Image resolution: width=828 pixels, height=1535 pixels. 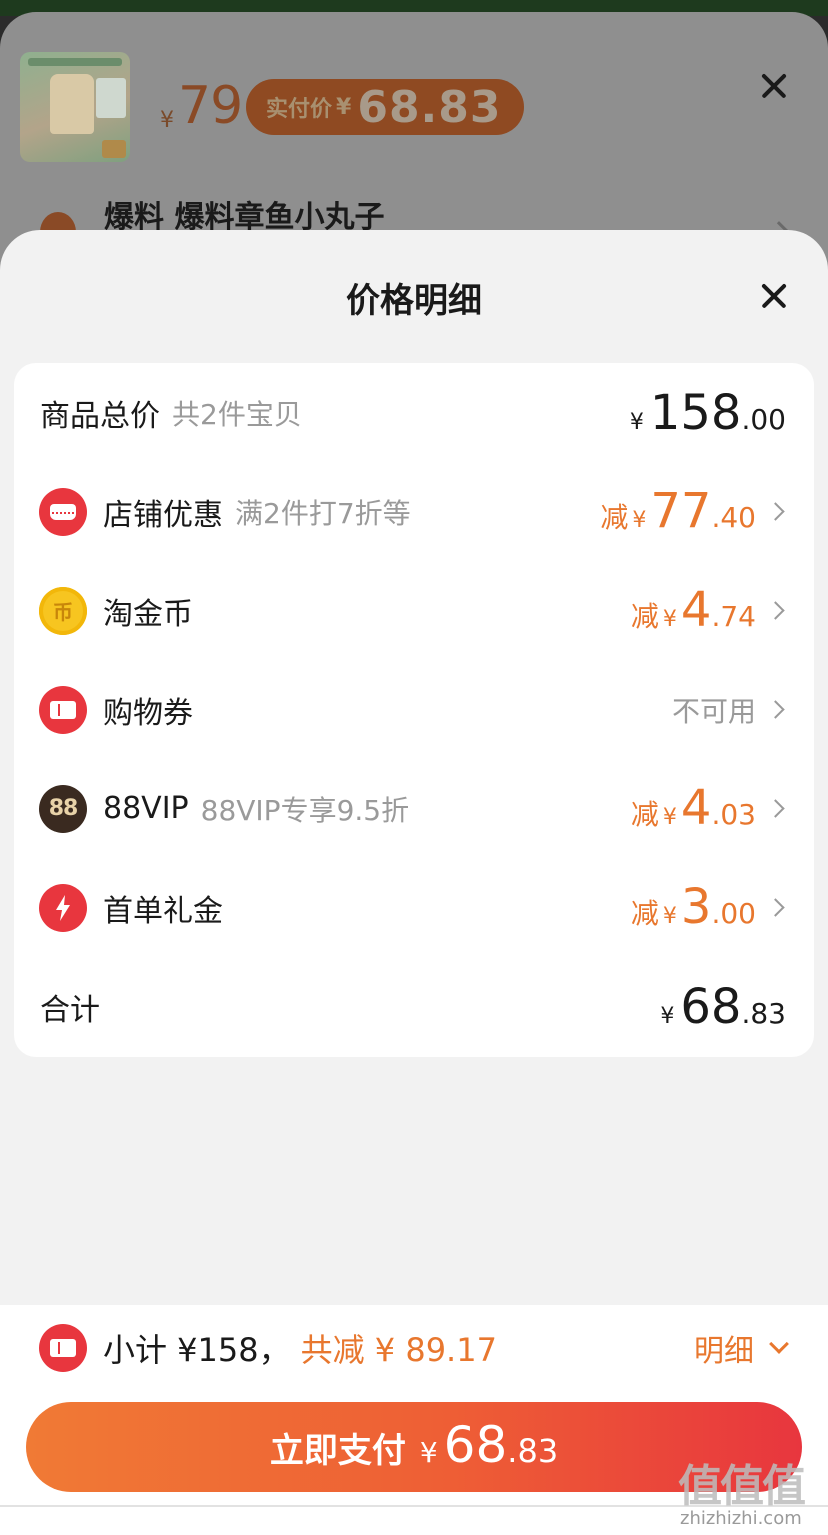 What do you see at coordinates (163, 515) in the screenshot?
I see `shop-discount-label: 店铺优惠` at bounding box center [163, 515].